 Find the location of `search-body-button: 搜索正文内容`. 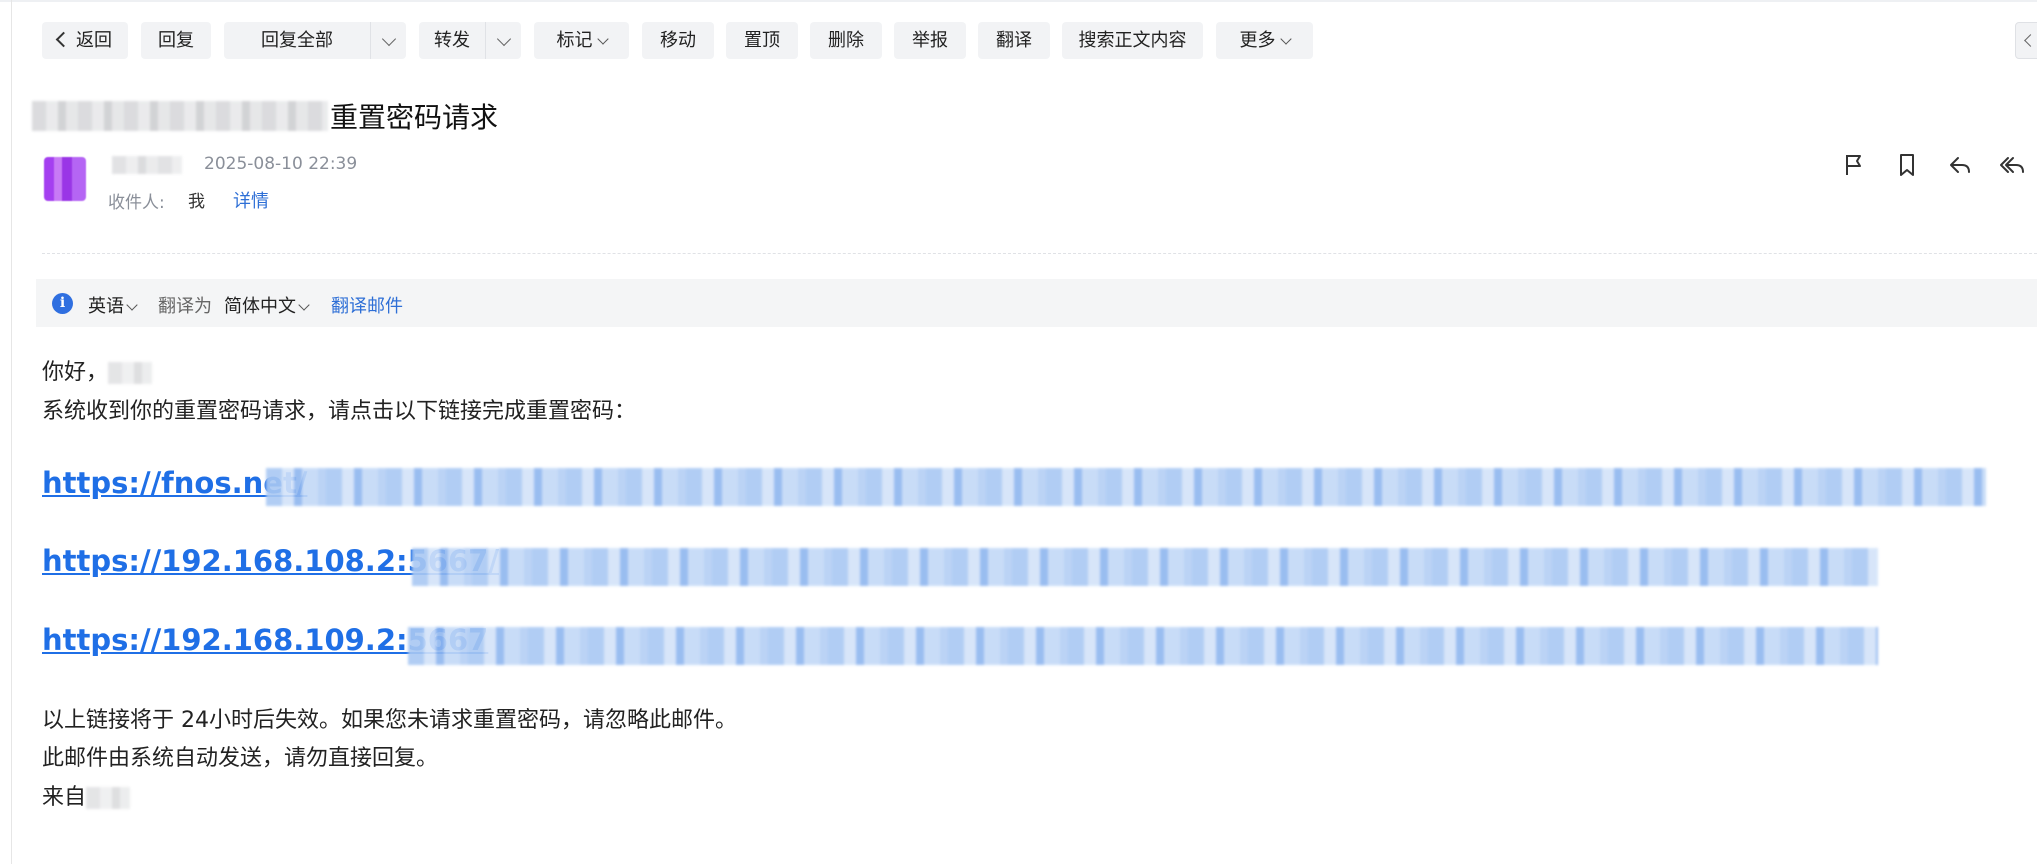

search-body-button: 搜索正文内容 is located at coordinates (1132, 40).